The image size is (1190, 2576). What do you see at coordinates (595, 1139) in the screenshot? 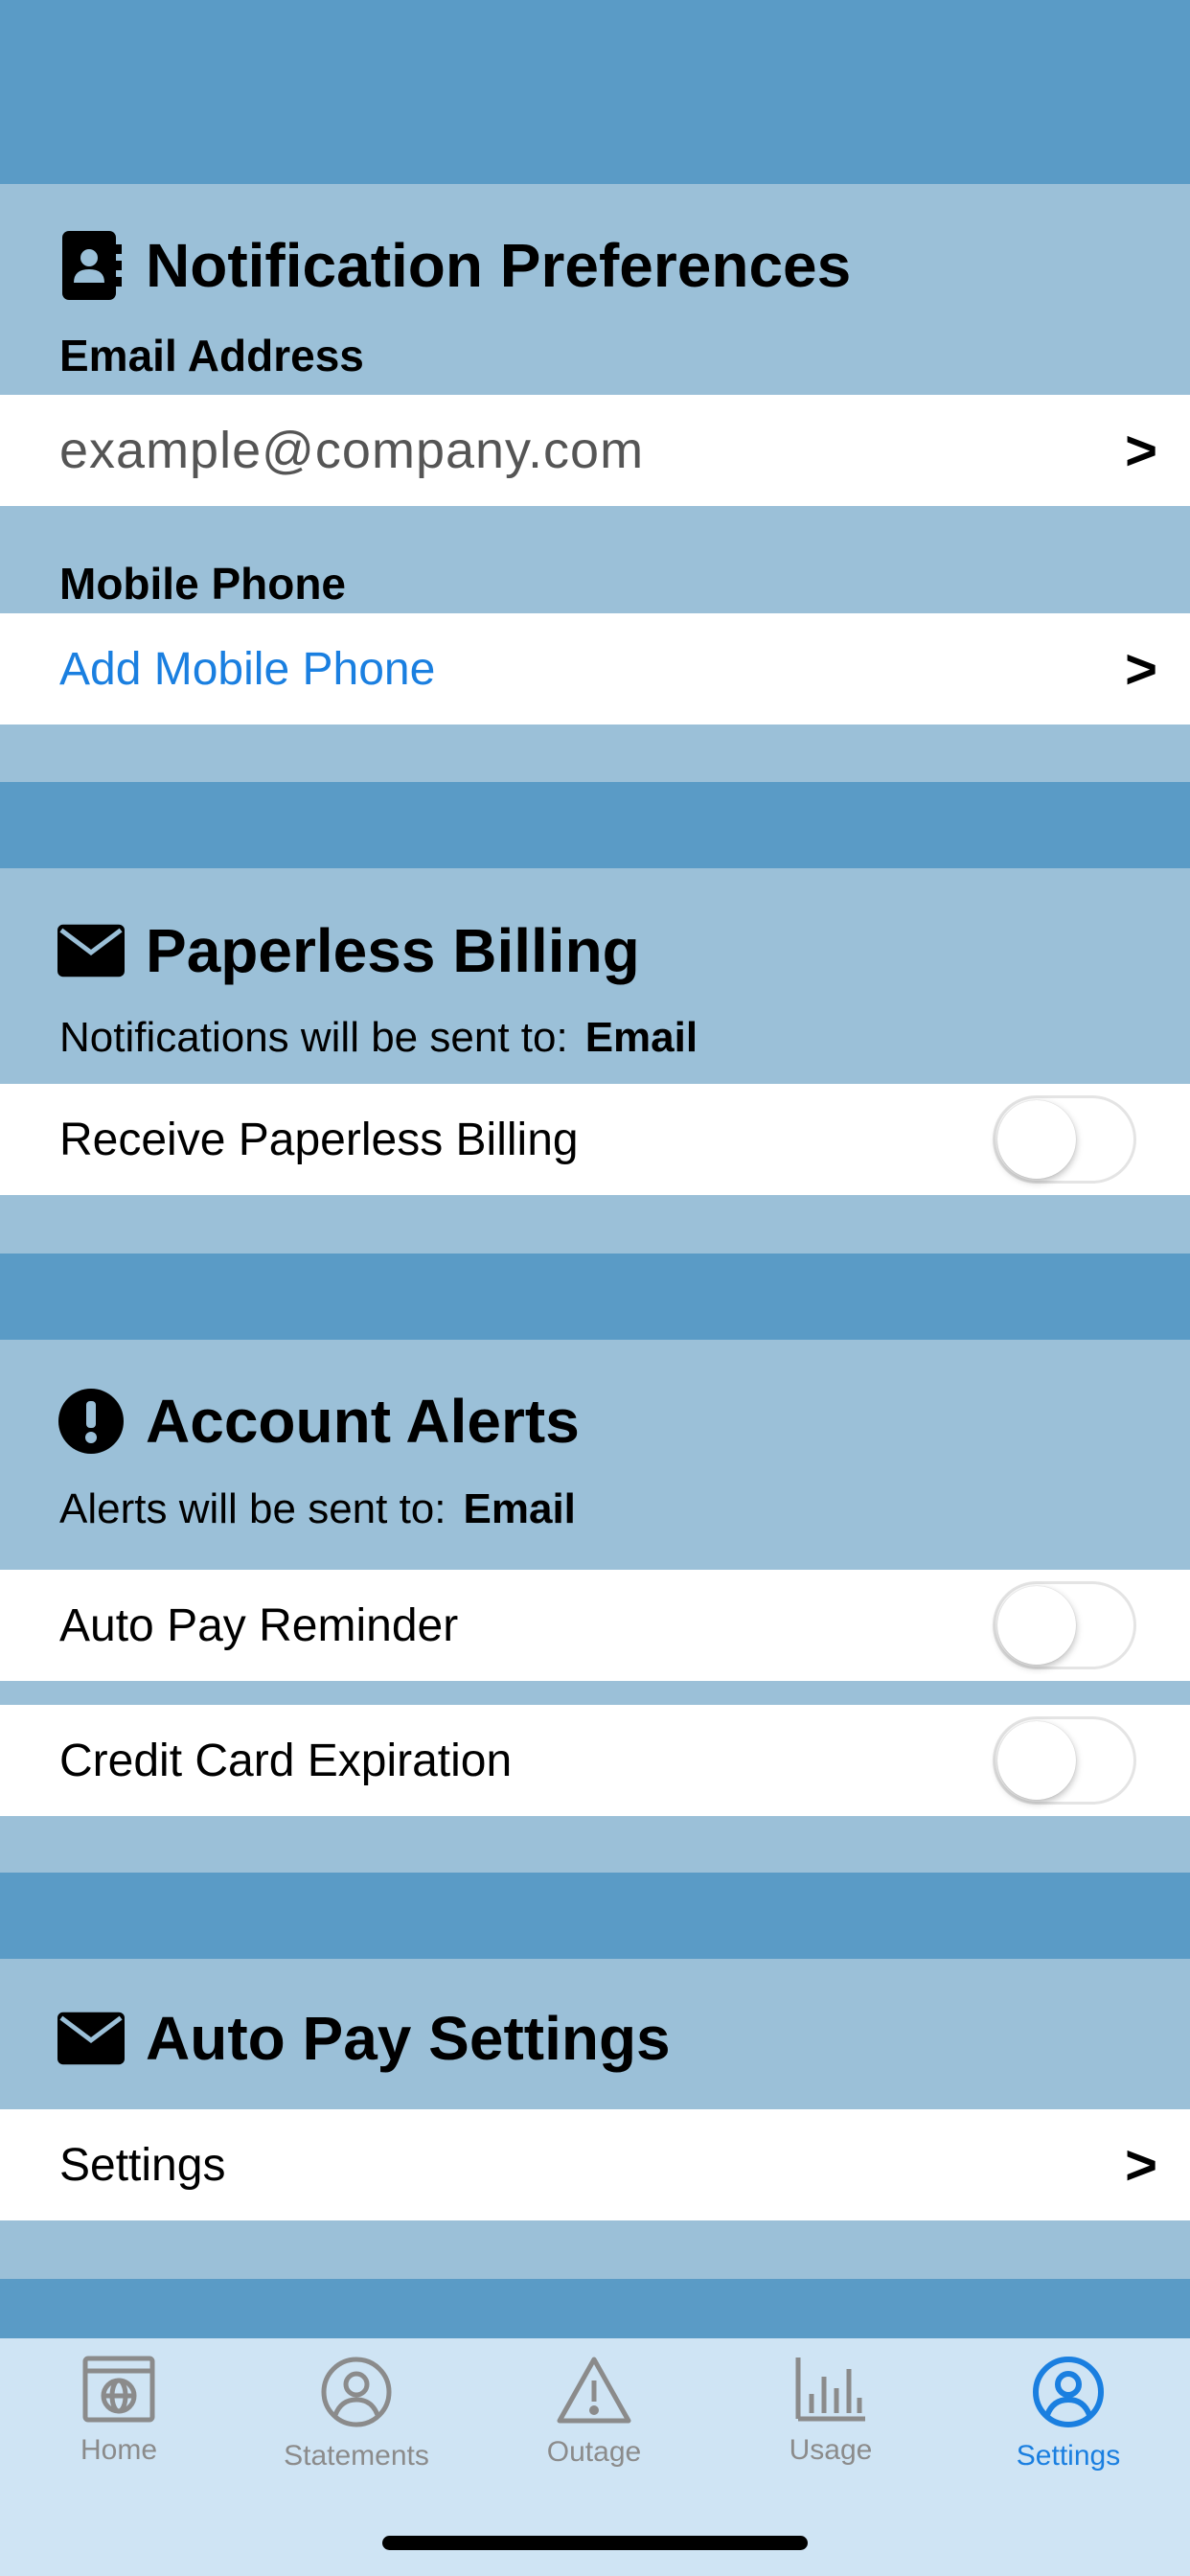
I see `receive-paperless-billing-row: Receive Paperless Billing` at bounding box center [595, 1139].